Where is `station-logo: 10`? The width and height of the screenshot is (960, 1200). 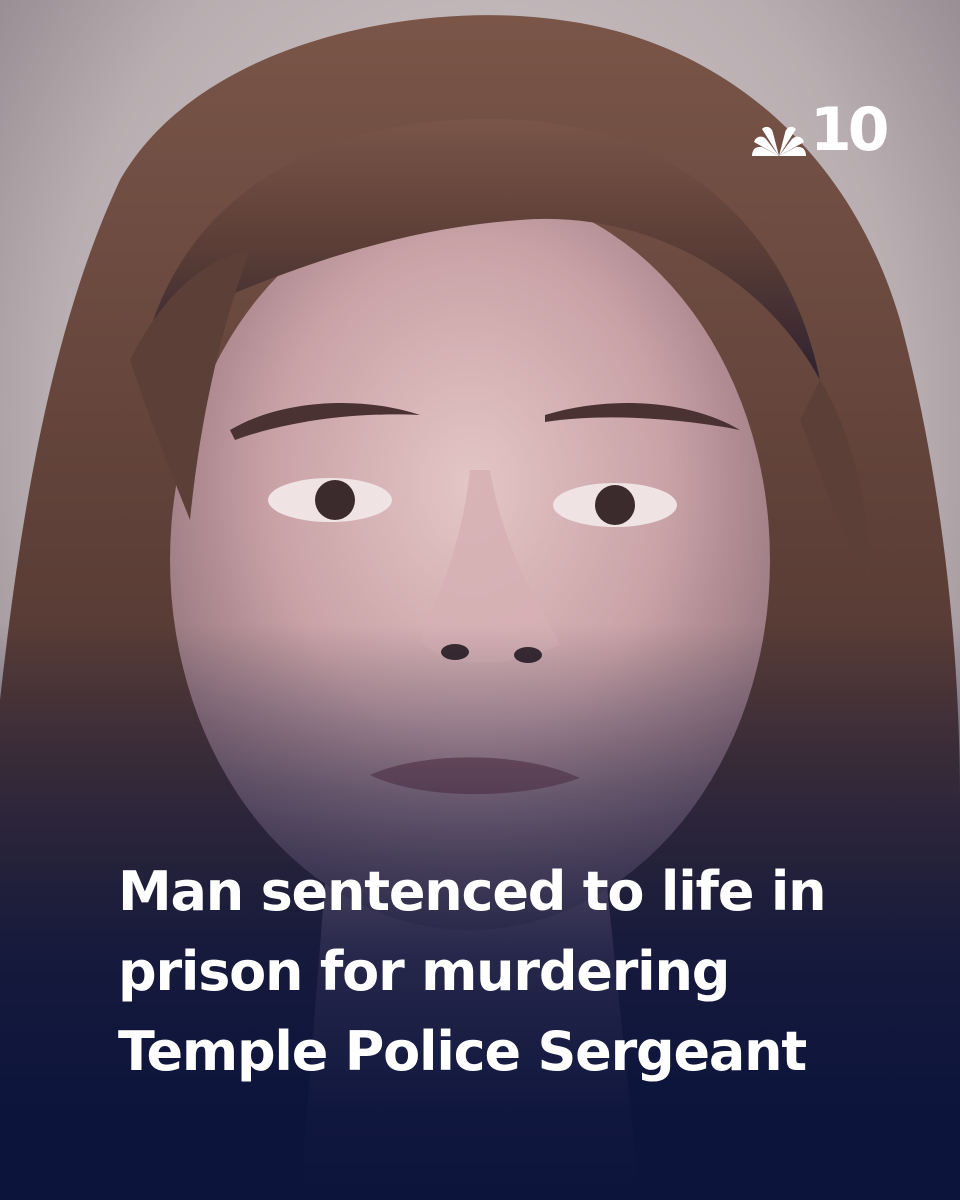
station-logo: 10 is located at coordinates (819, 130).